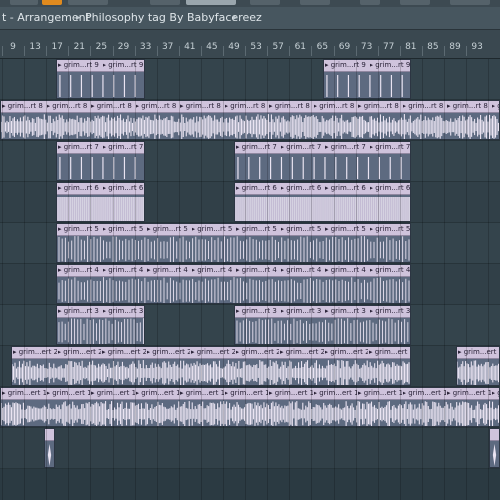 This screenshot has height=500, width=500. What do you see at coordinates (100, 202) in the screenshot?
I see `audio-clip: ▸ grim...rt 6 ▸ grim...rt 6` at bounding box center [100, 202].